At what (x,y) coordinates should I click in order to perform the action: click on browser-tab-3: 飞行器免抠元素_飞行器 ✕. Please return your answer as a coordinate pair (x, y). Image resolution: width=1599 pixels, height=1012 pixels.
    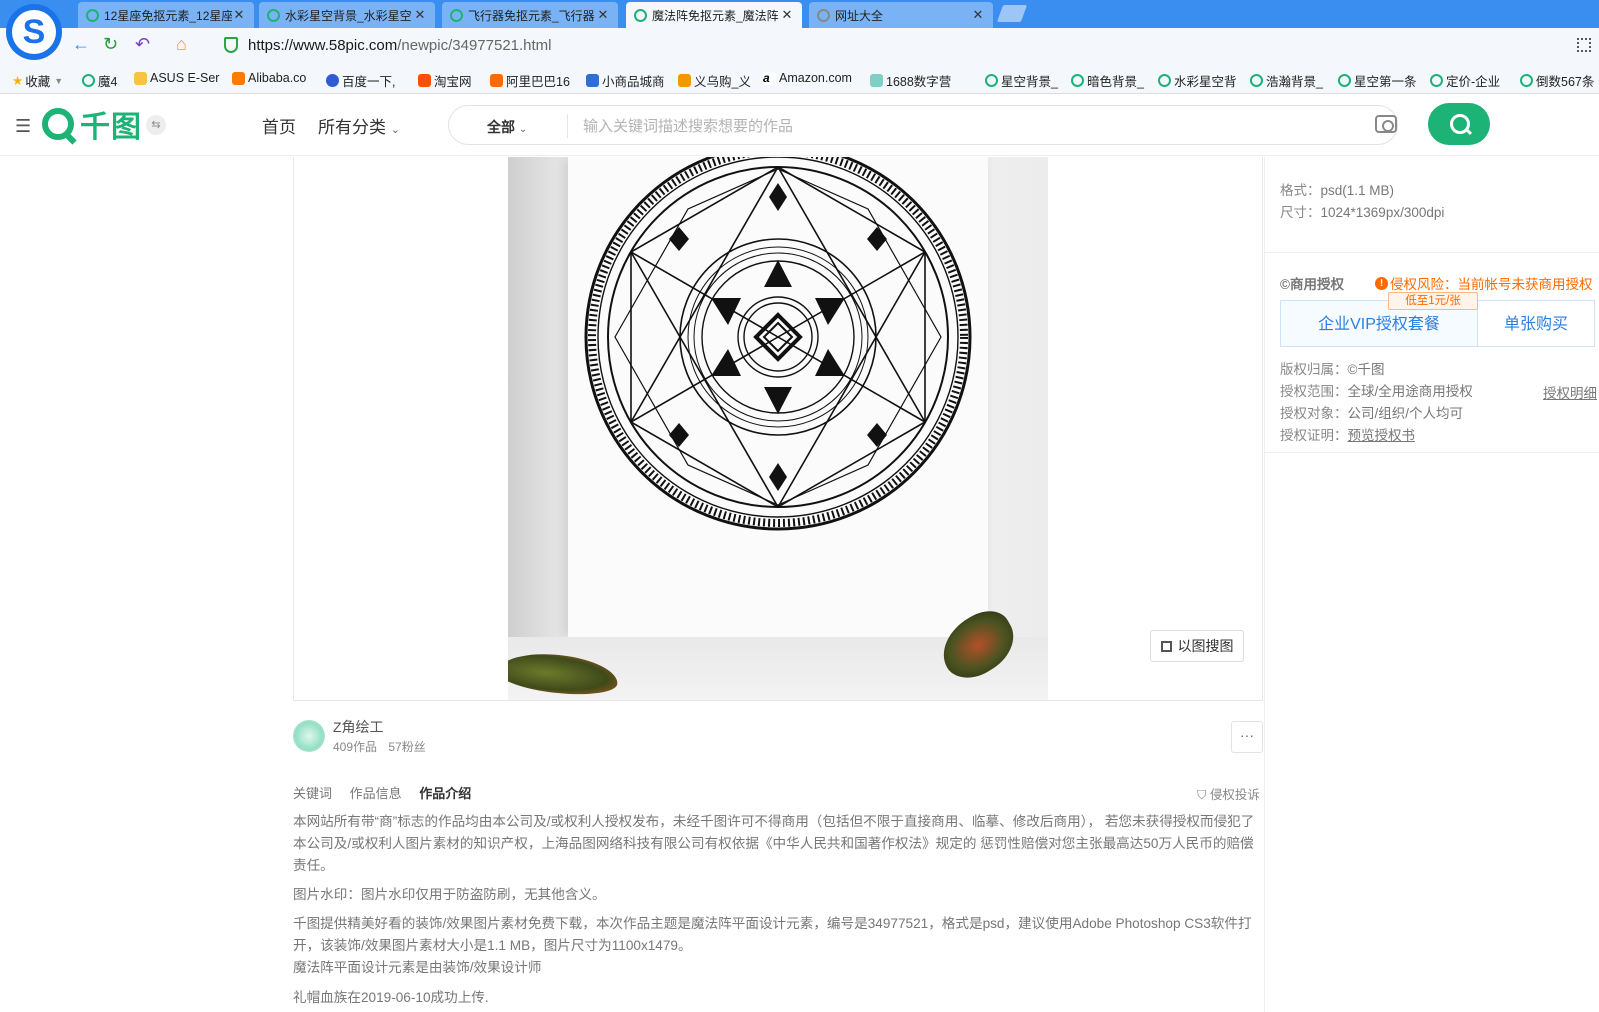
    Looking at the image, I should click on (530, 15).